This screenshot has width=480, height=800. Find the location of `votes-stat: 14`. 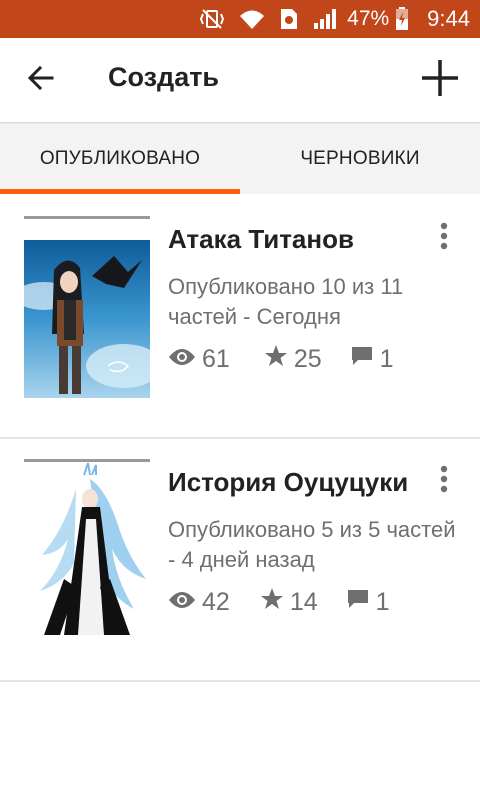

votes-stat: 14 is located at coordinates (289, 602).